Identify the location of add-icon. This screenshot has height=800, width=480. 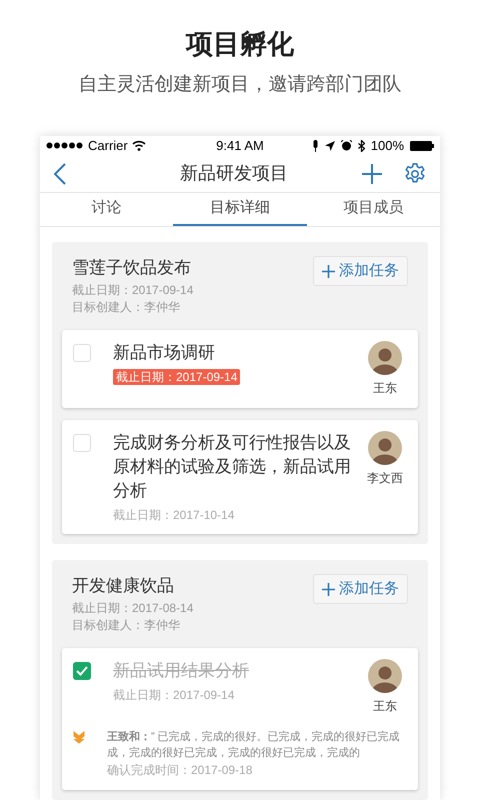
(372, 174).